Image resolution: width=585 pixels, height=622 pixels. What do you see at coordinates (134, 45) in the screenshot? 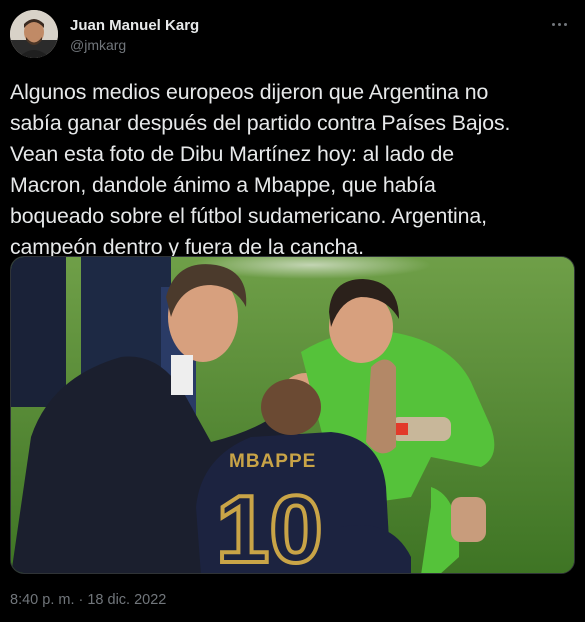
I see `handle: @jmkarg` at bounding box center [134, 45].